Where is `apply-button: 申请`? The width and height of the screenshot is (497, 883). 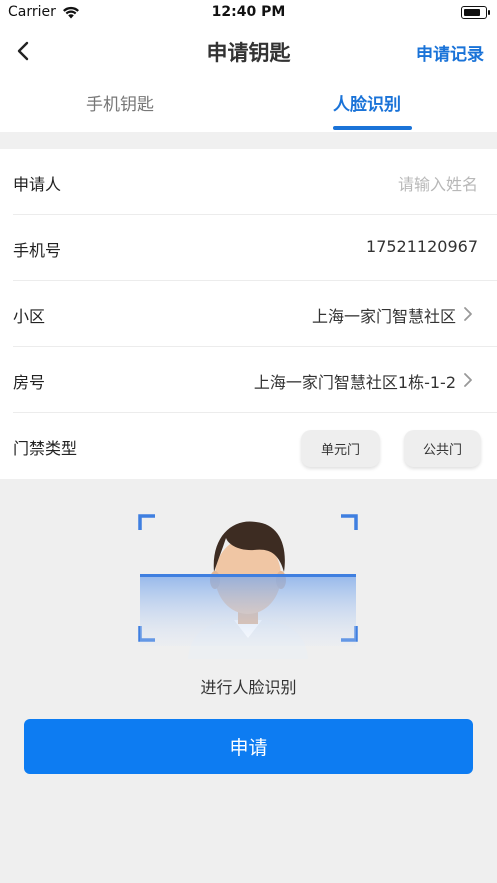
apply-button: 申请 is located at coordinates (248, 746).